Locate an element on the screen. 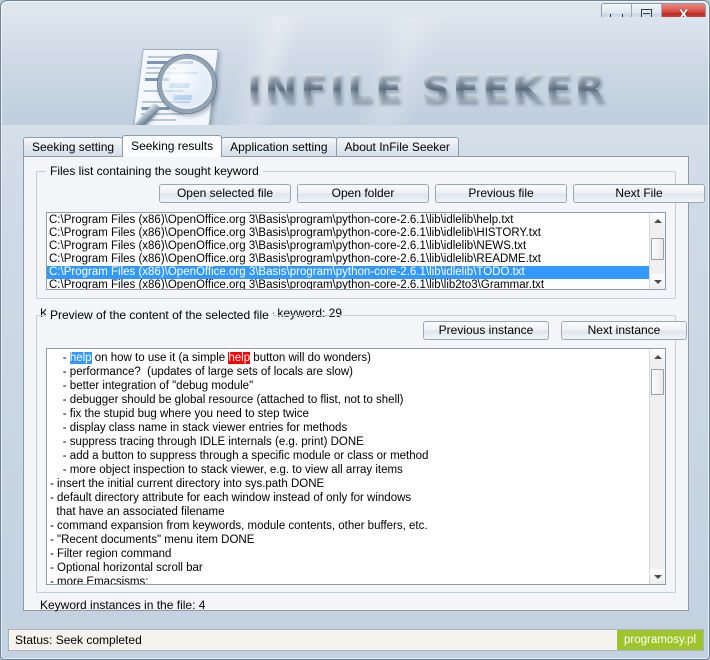 The image size is (710, 660). keyword-match: help is located at coordinates (239, 358).